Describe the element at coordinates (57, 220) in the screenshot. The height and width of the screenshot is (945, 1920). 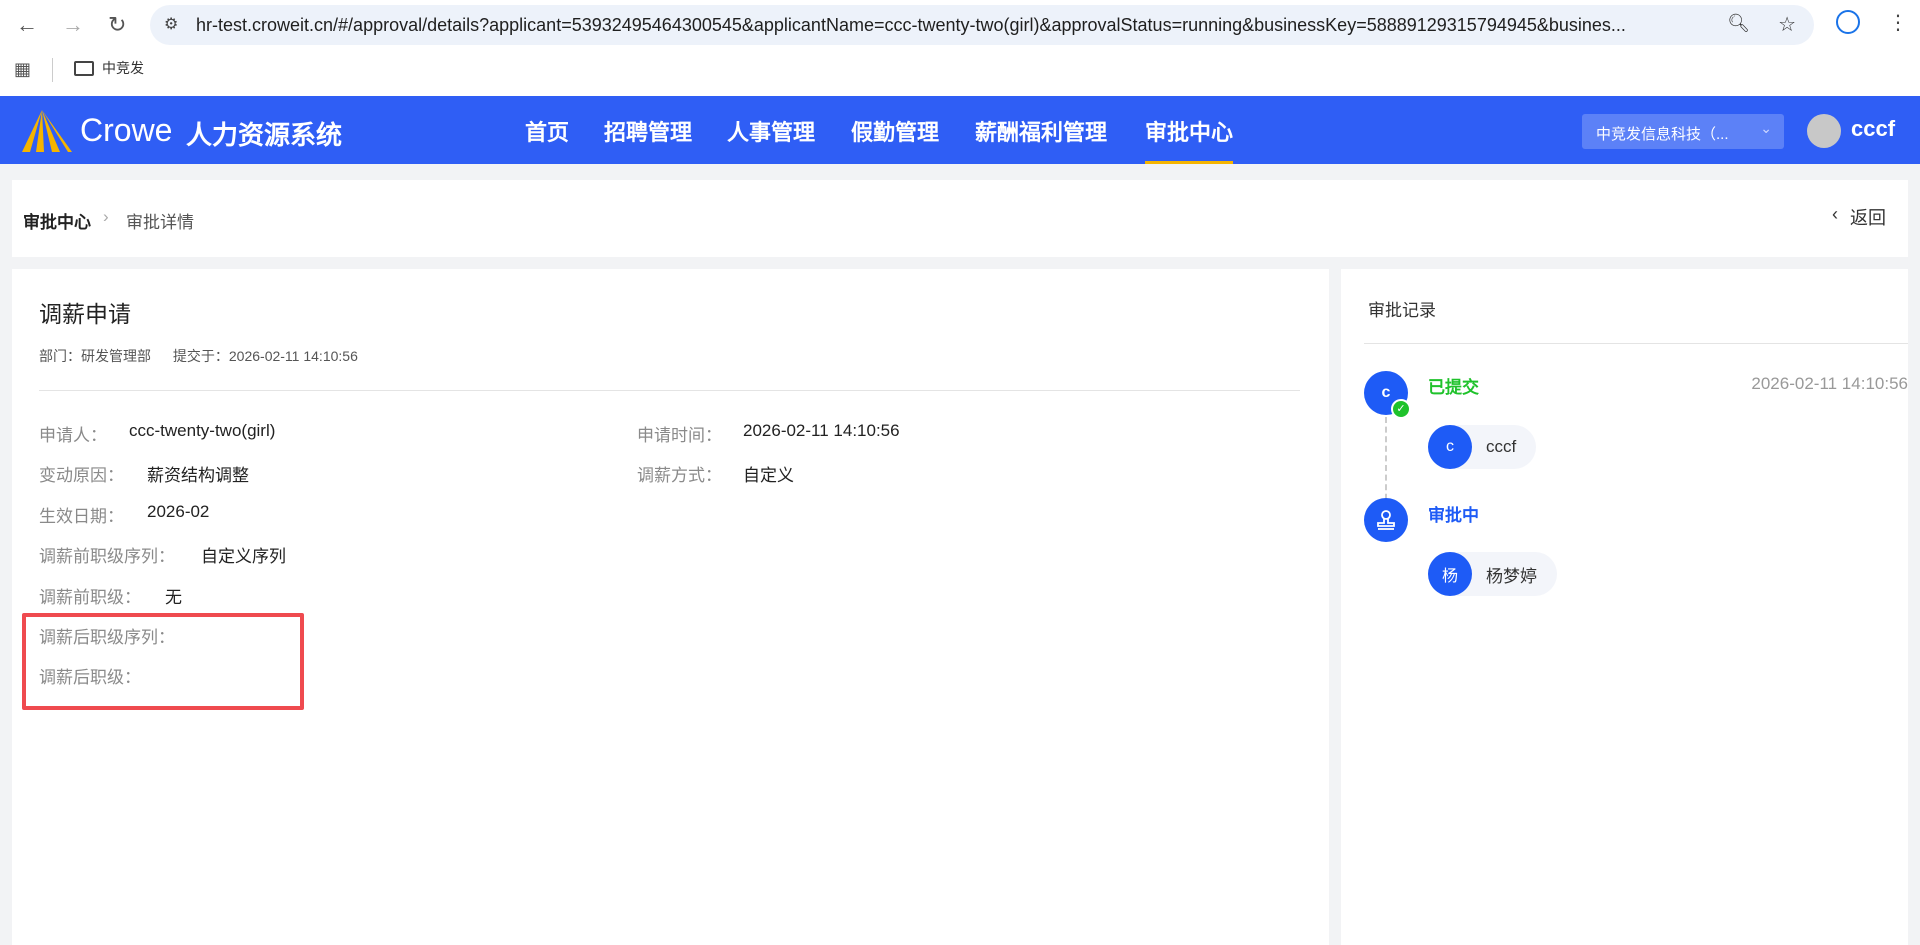
I see `breadcrumb-root: 审批中心` at that location.